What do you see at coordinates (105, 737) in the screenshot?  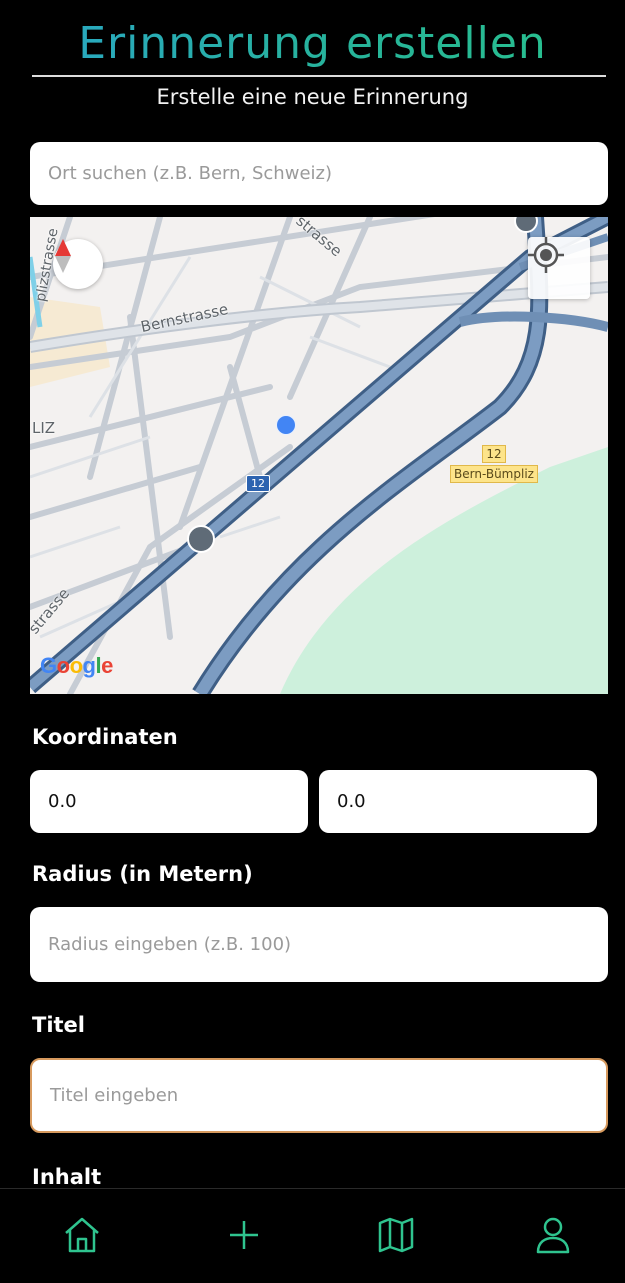 I see `coordinates-label: Koordinaten` at bounding box center [105, 737].